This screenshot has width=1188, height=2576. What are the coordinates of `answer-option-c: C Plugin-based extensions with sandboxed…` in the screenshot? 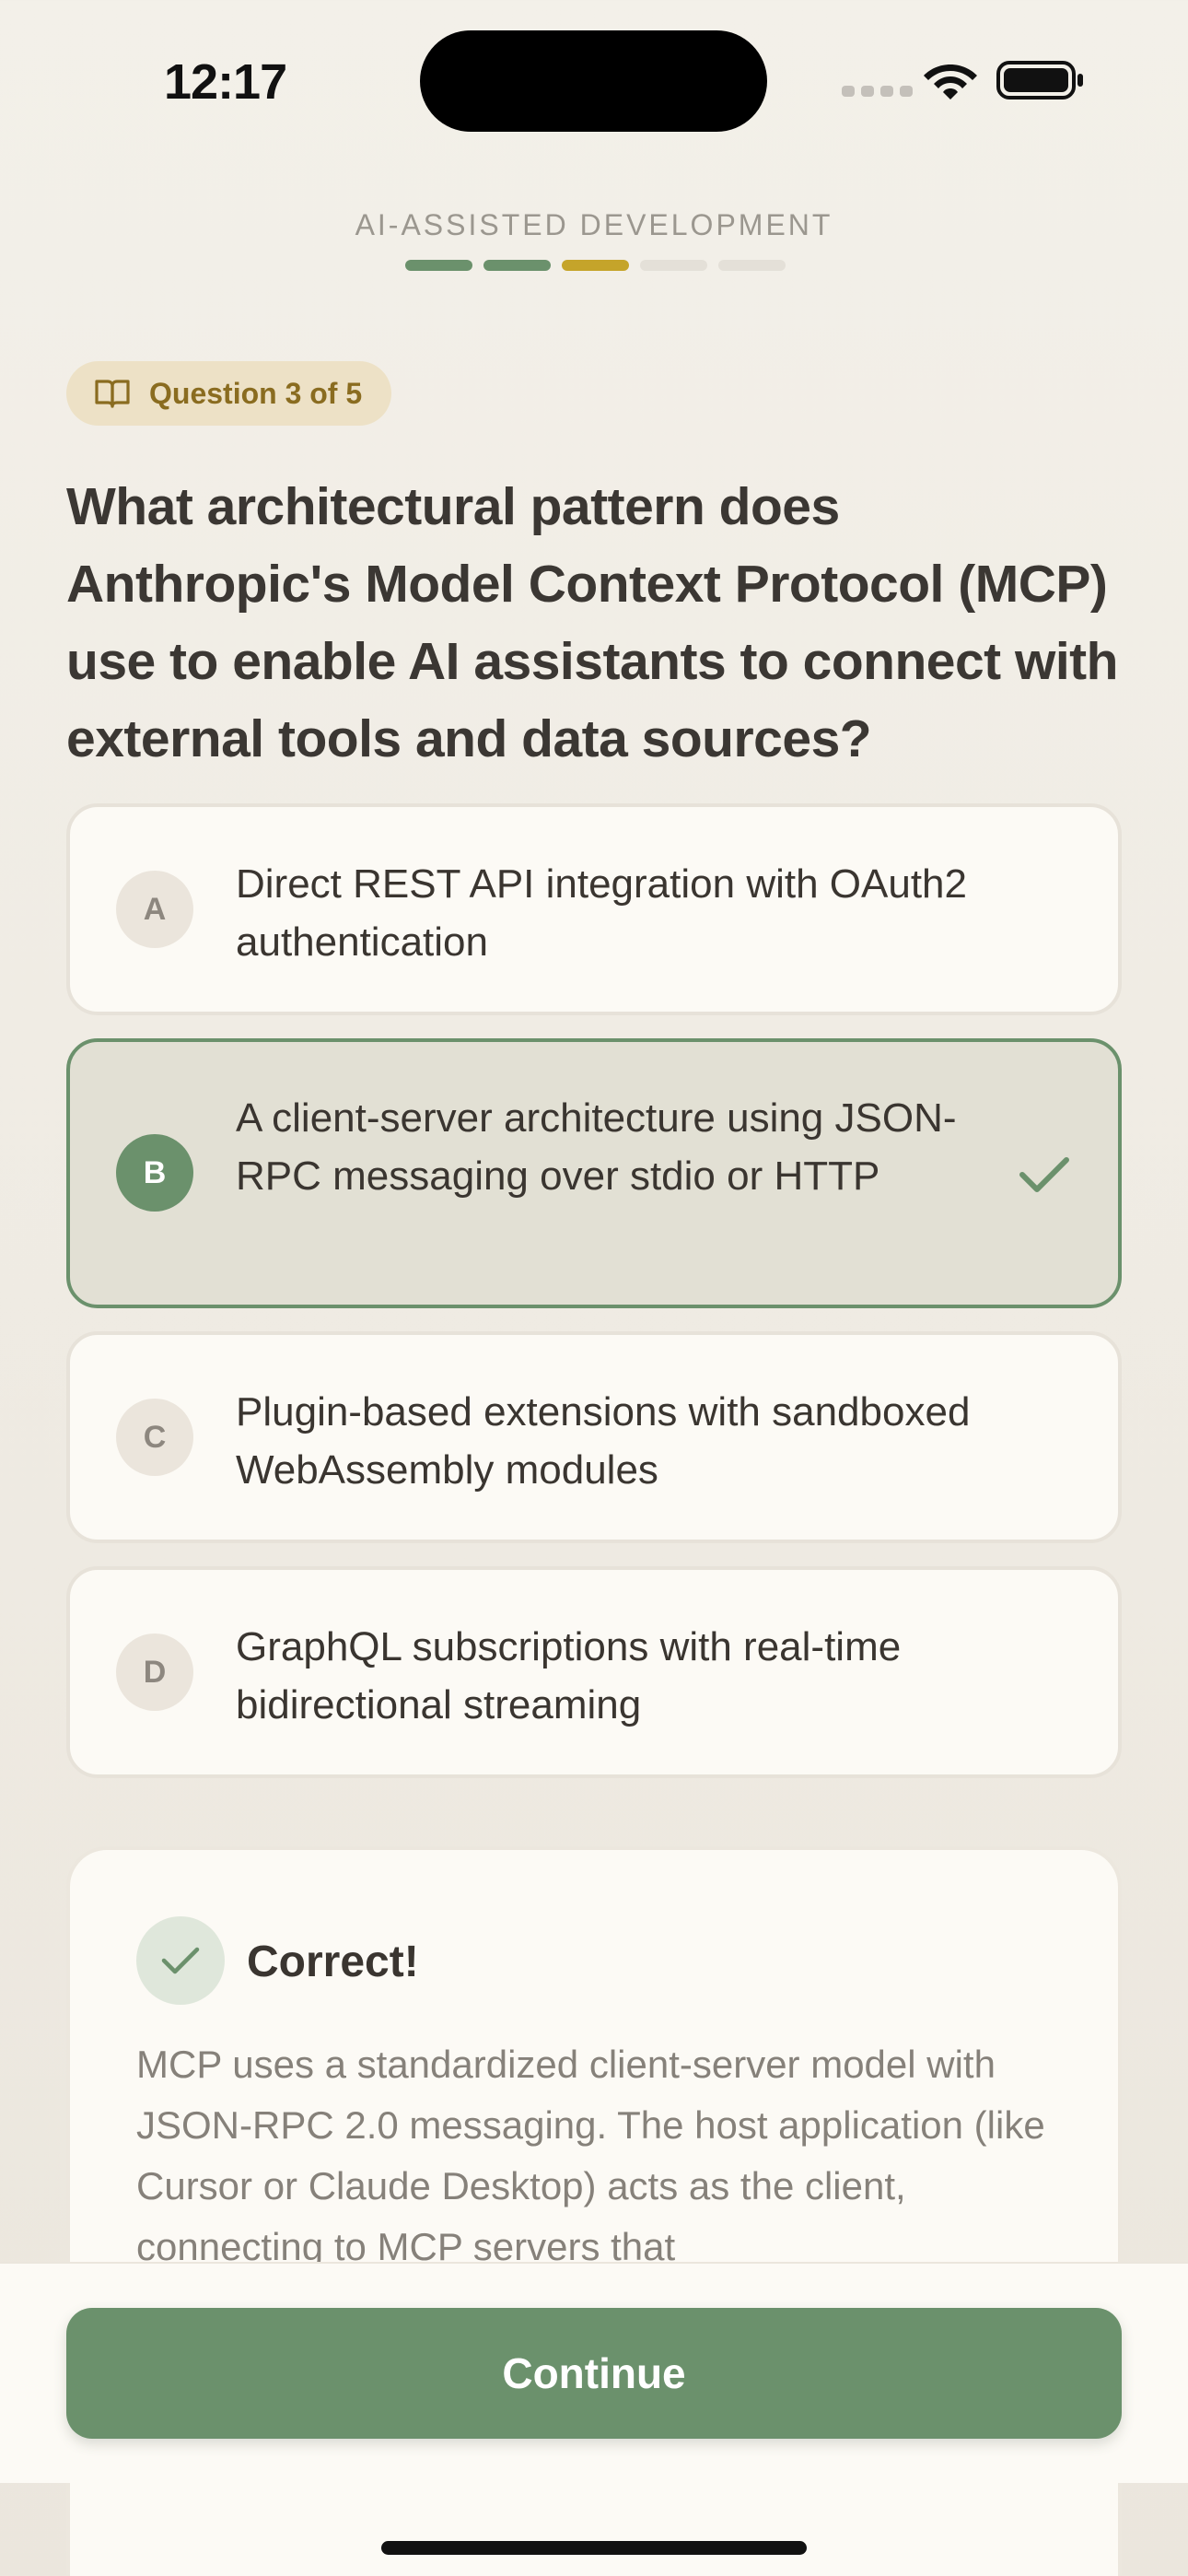 It's located at (594, 1437).